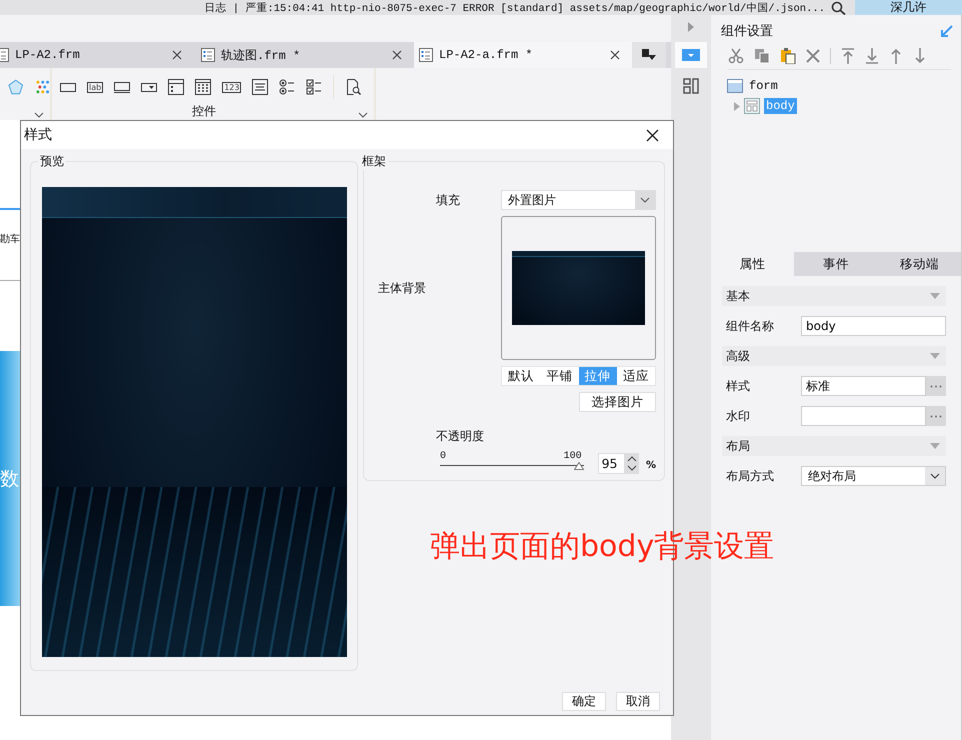  What do you see at coordinates (738, 356) in the screenshot?
I see `group-title: 高级` at bounding box center [738, 356].